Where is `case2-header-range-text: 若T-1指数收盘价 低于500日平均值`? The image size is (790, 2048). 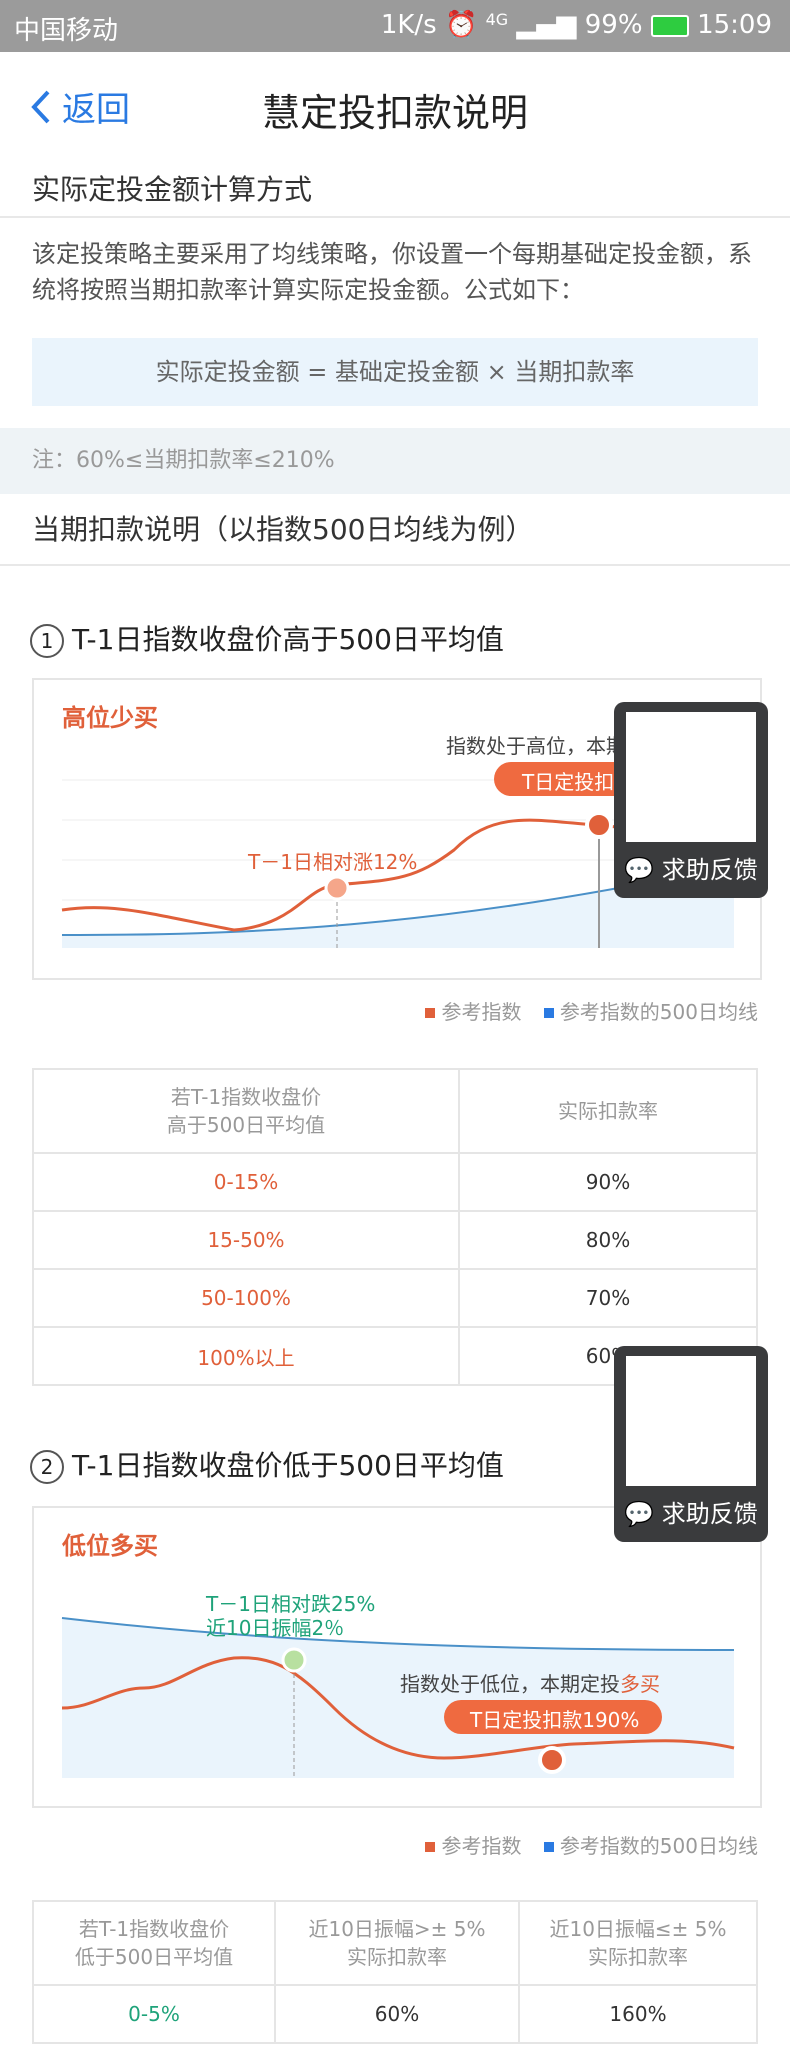 case2-header-range-text: 若T-1指数收盘价 低于500日平均值 is located at coordinates (154, 1943).